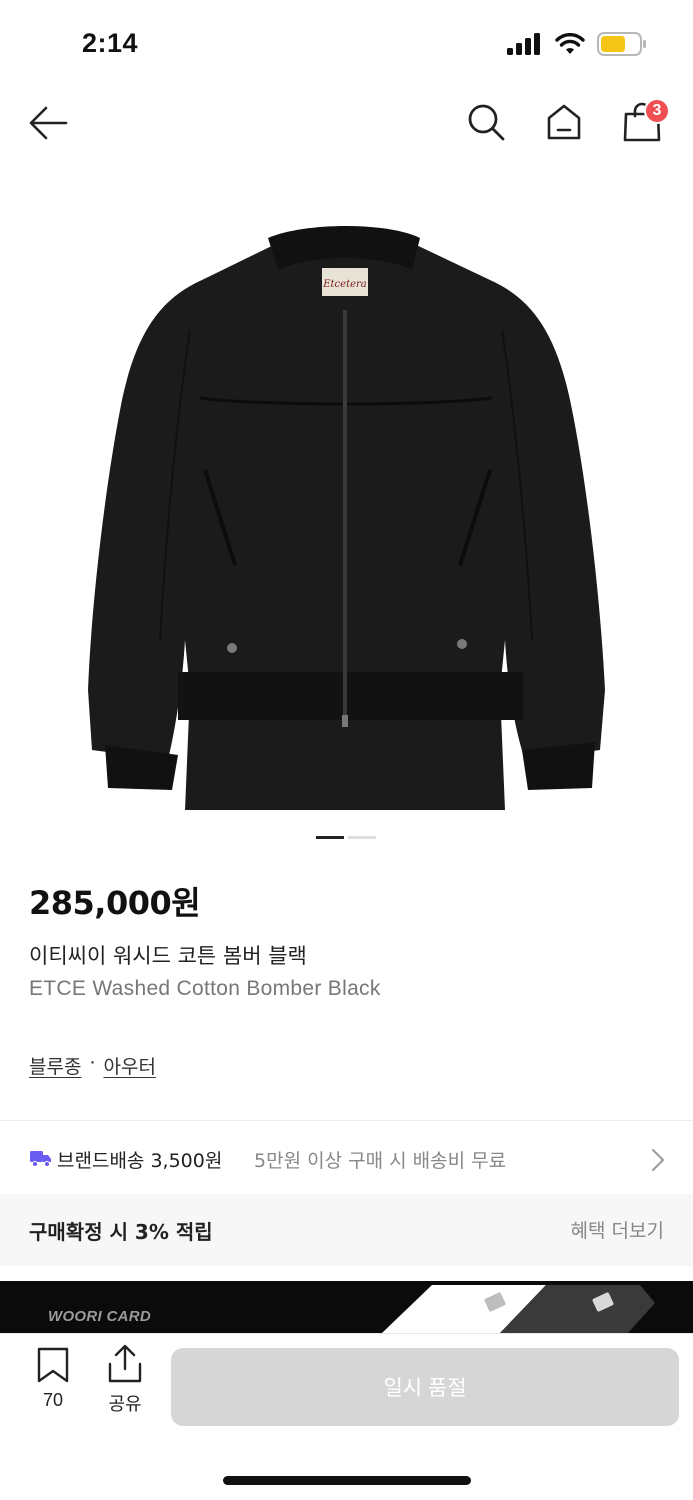 Image resolution: width=693 pixels, height=1500 pixels. What do you see at coordinates (41, 1160) in the screenshot?
I see `truck-icon` at bounding box center [41, 1160].